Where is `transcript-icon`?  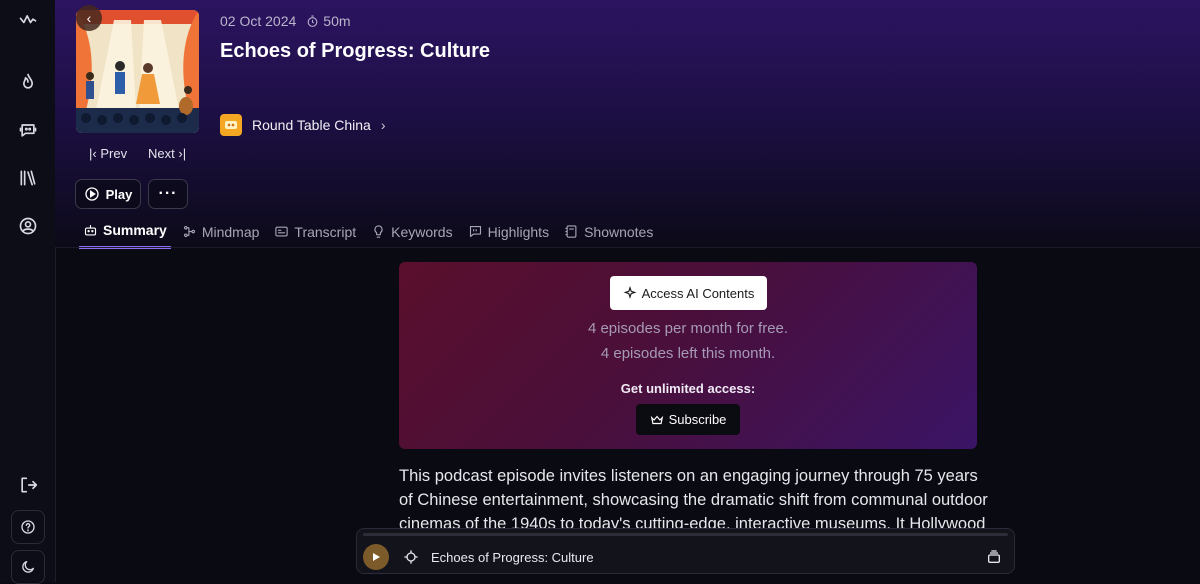
transcript-icon is located at coordinates (282, 231).